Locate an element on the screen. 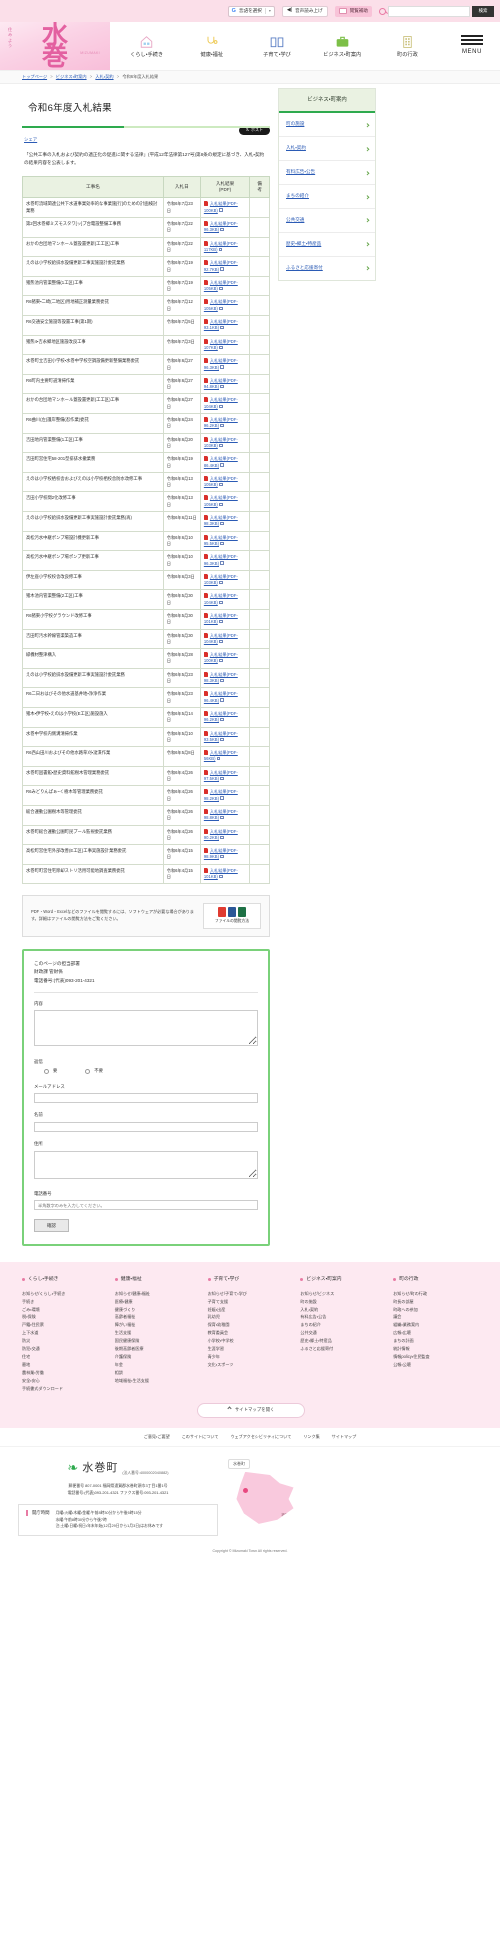 The width and height of the screenshot is (500, 1941). column-header-note-line1: 備 is located at coordinates (259, 183).